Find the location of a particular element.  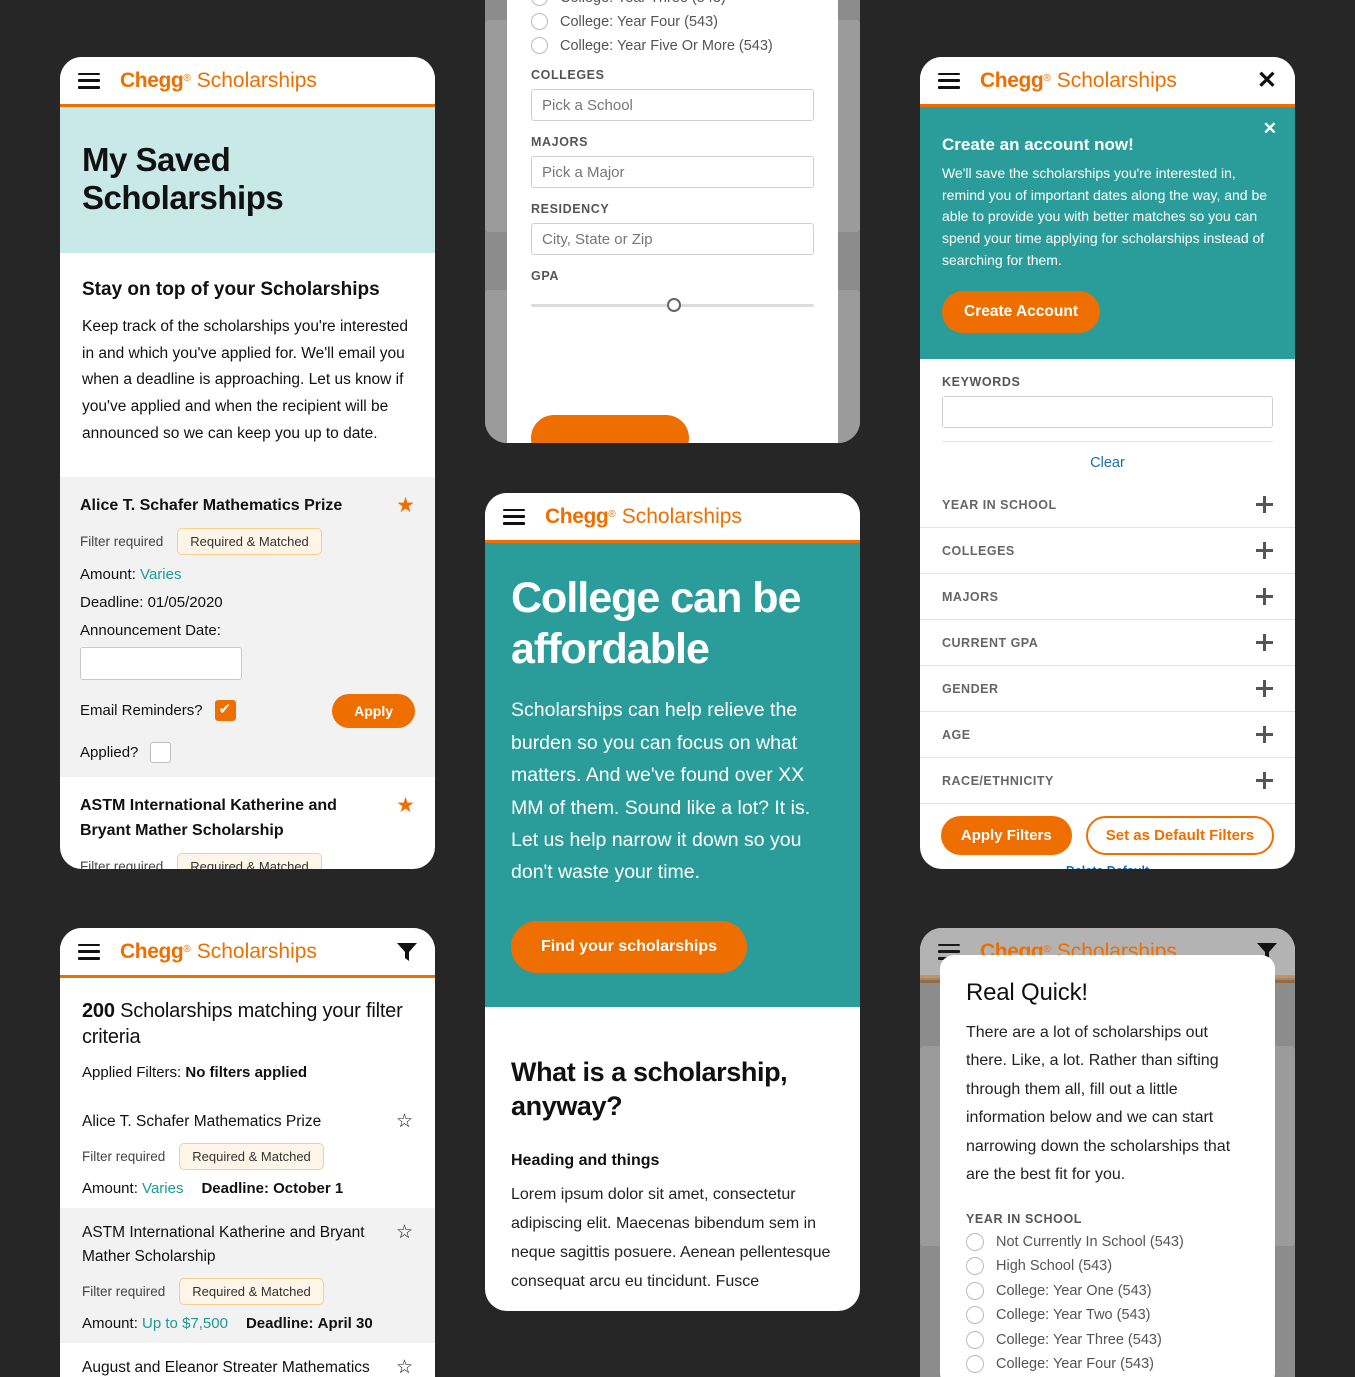

radio-option: College: Year Five Or More (543) is located at coordinates (672, 45).